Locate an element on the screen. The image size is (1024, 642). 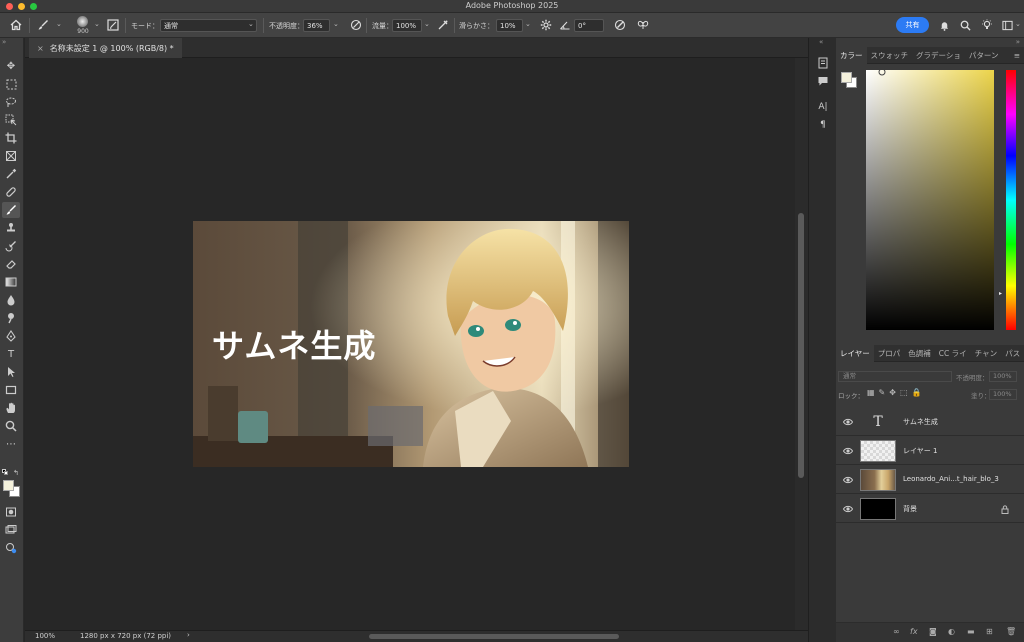
tab-channels: チャン is located at coordinates (986, 353).